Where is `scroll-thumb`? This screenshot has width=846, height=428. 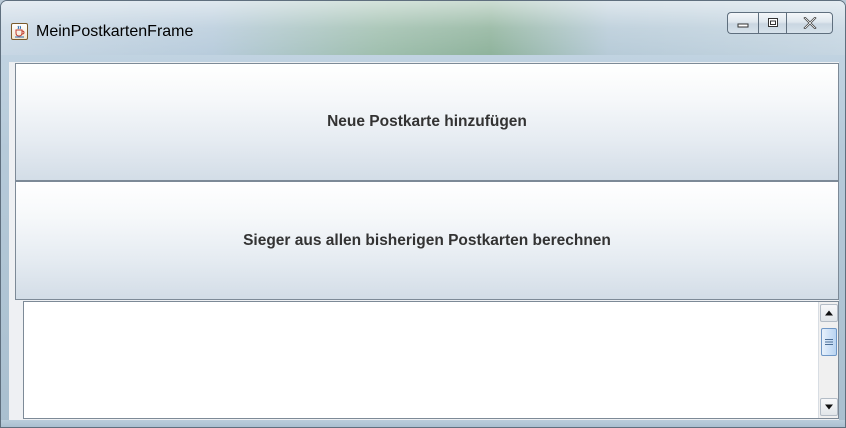
scroll-thumb is located at coordinates (829, 342).